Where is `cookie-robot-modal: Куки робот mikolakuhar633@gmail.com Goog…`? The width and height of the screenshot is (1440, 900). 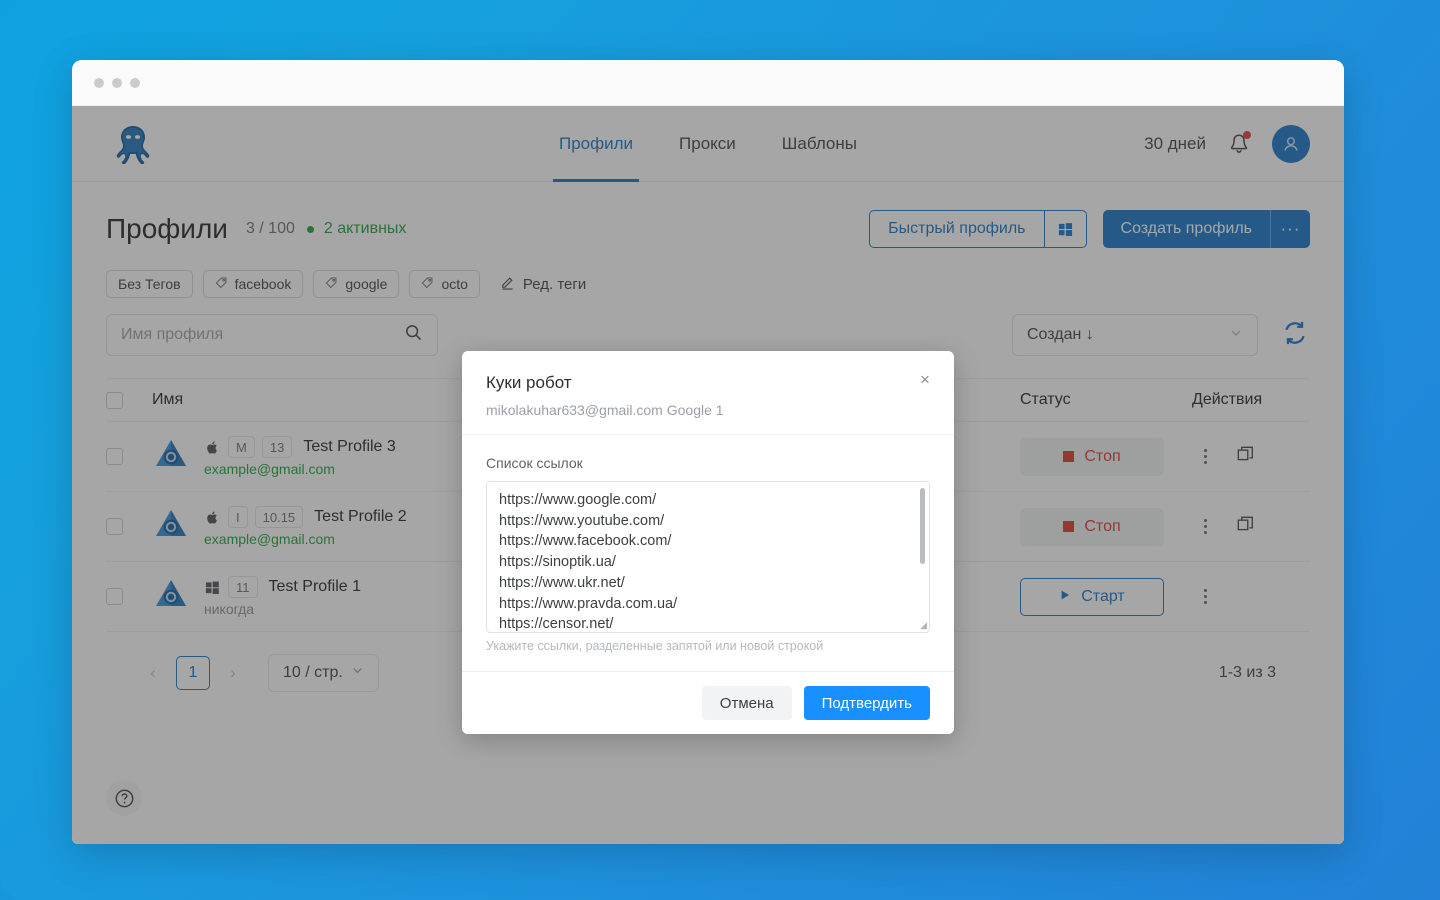
cookie-robot-modal: Куки робот mikolakuhar633@gmail.com Goog… is located at coordinates (708, 542).